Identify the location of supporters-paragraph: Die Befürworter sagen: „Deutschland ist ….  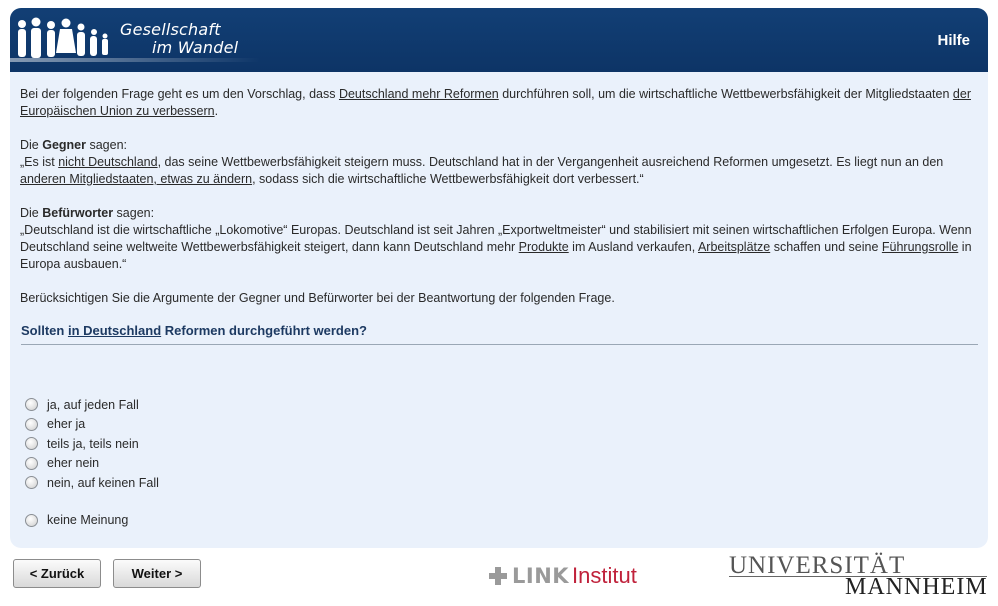
(500, 239).